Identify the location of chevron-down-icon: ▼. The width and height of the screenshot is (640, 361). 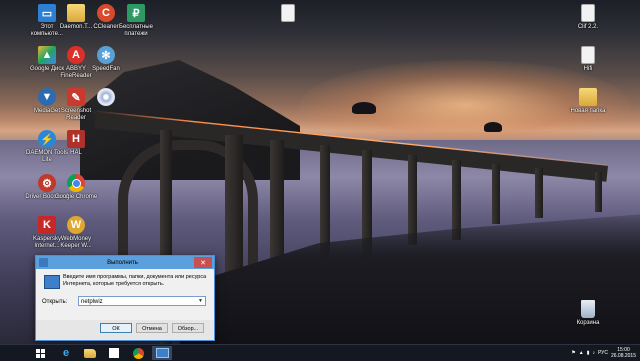
(200, 301).